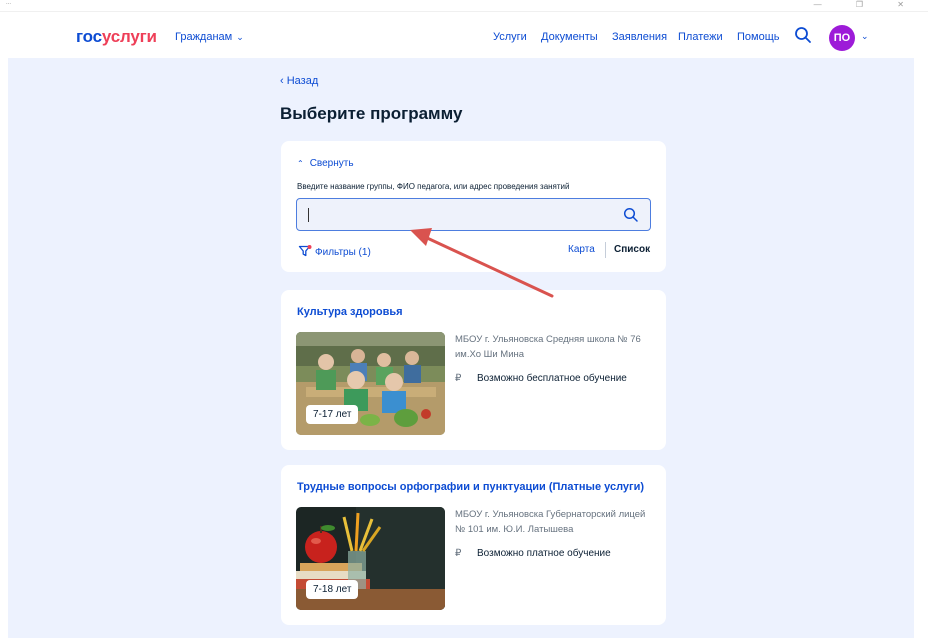 This screenshot has width=928, height=638. Describe the element at coordinates (700, 37) in the screenshot. I see `nav-payments: Платежи` at that location.